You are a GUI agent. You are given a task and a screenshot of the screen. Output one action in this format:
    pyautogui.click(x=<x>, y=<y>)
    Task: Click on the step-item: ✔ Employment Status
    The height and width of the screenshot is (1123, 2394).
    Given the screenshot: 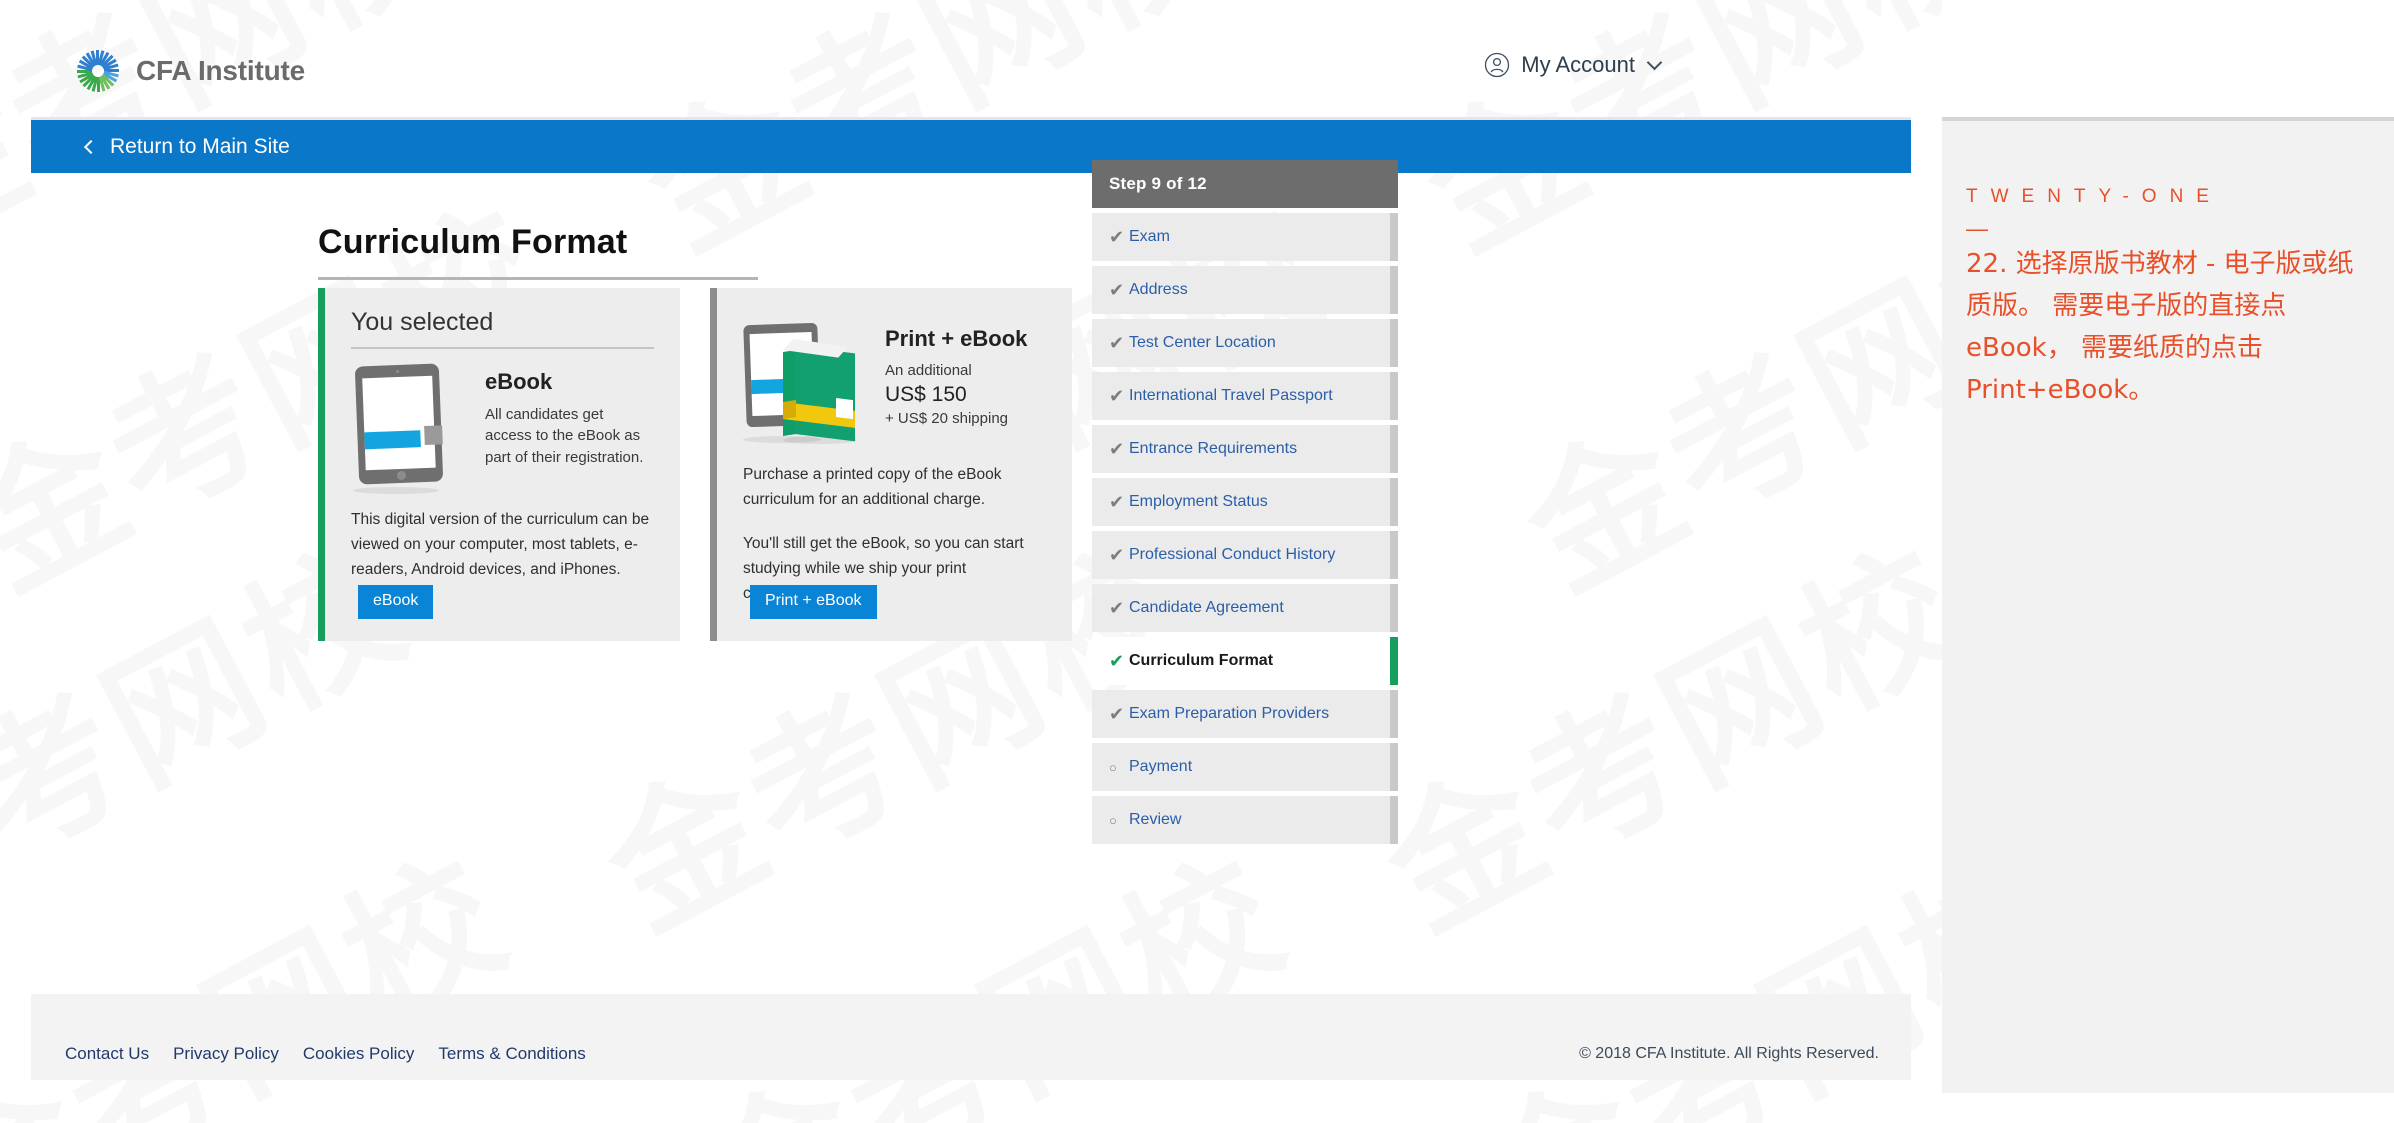 What is the action you would take?
    pyautogui.click(x=1245, y=502)
    